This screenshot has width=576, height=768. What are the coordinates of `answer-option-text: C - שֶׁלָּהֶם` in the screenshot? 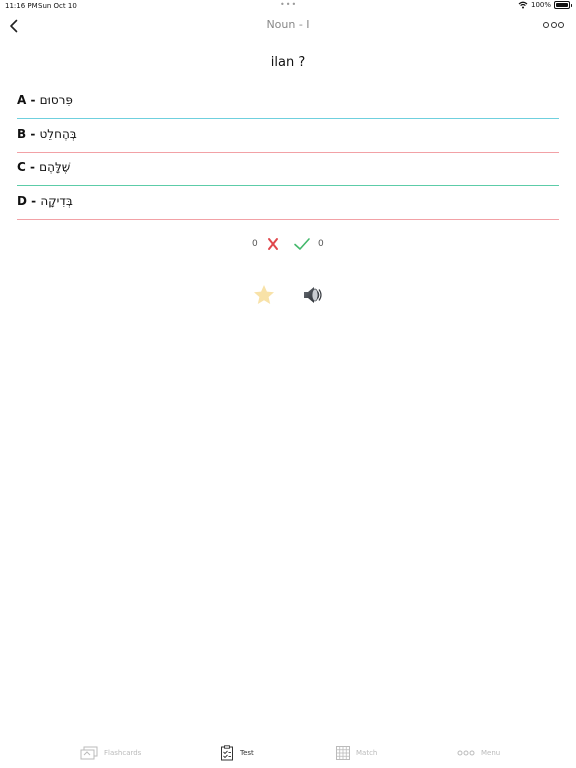 It's located at (43, 167).